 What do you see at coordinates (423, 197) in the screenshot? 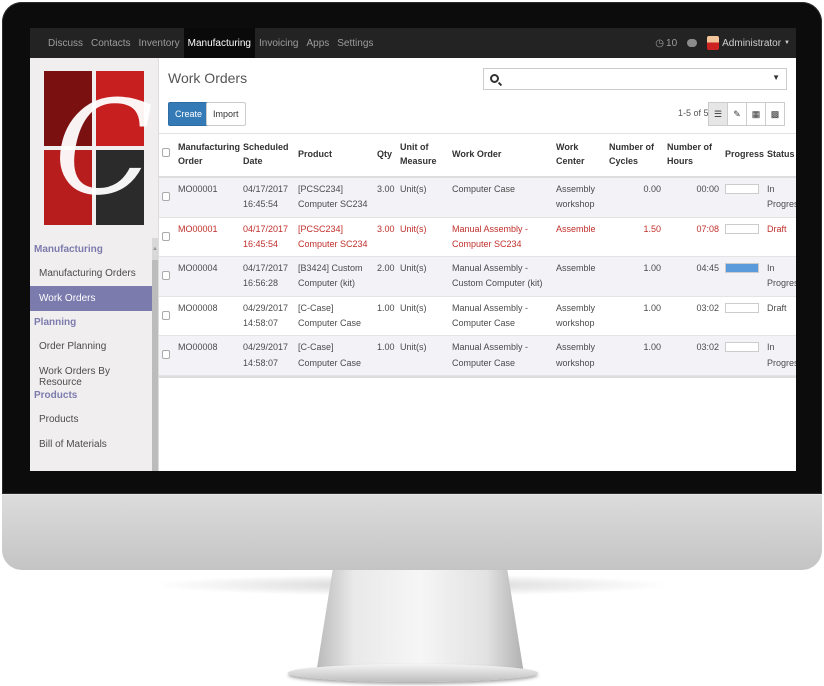
I see `cell-uom: Unit(s)` at bounding box center [423, 197].